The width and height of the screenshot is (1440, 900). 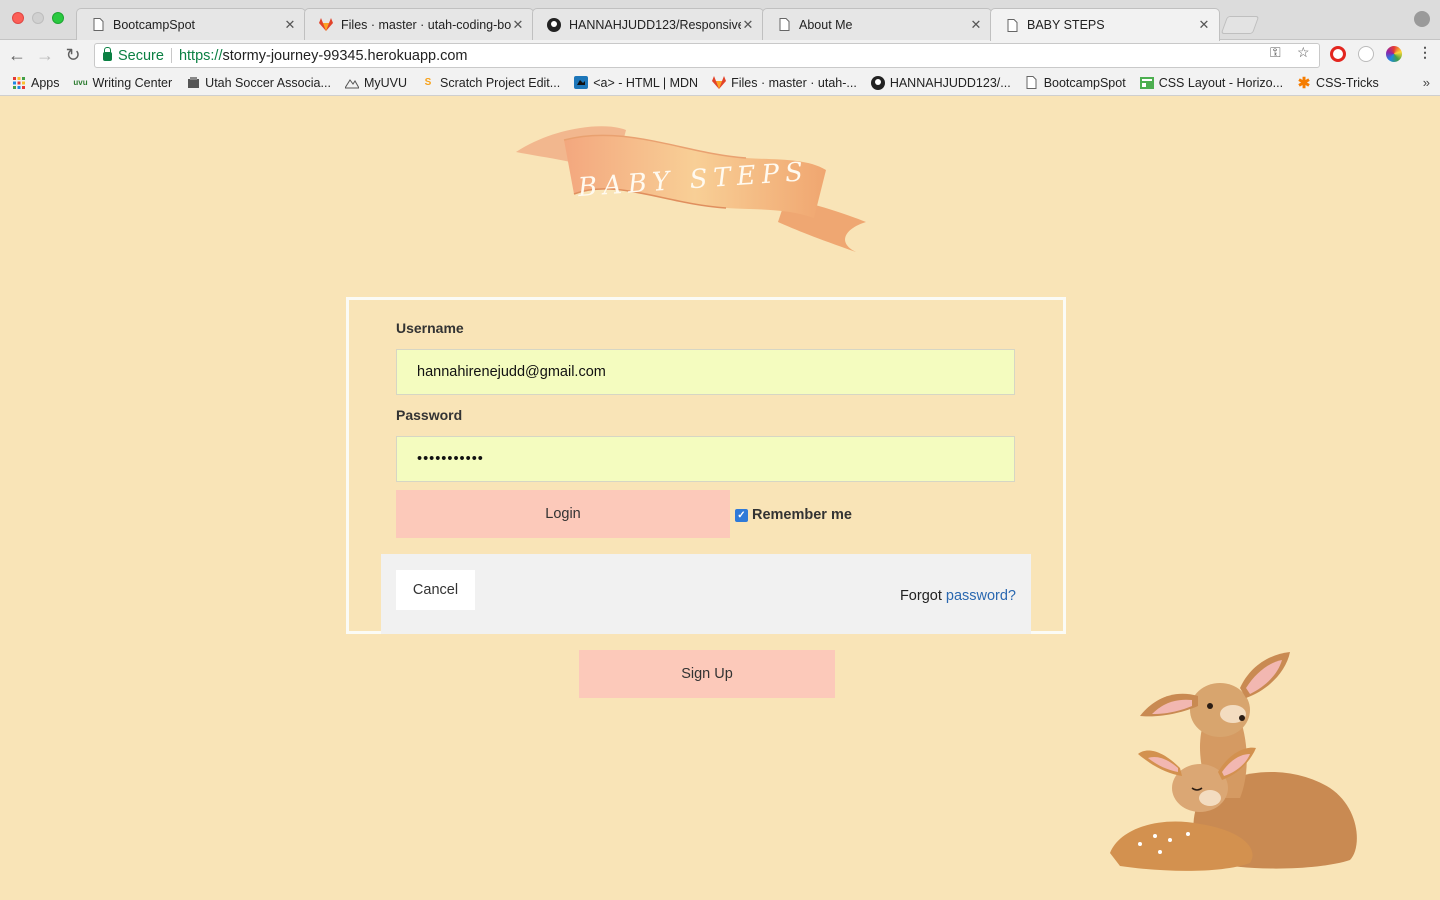 I want to click on css-layout-icon, so click(x=1146, y=83).